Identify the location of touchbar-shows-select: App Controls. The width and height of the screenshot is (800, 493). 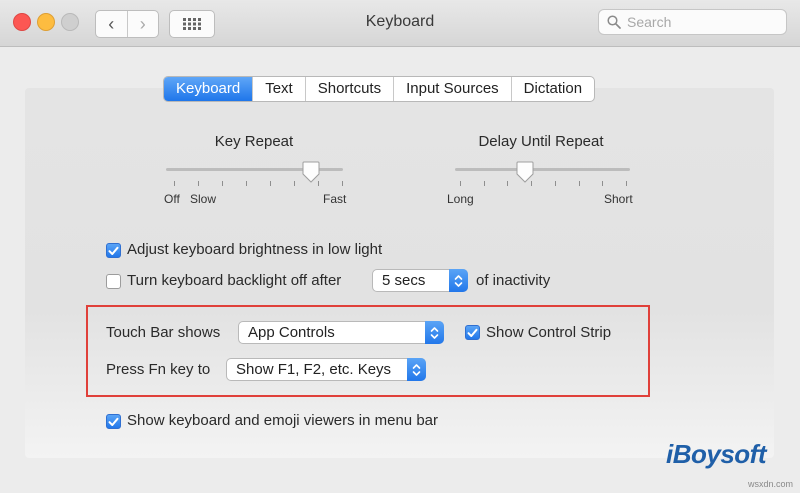
(341, 332).